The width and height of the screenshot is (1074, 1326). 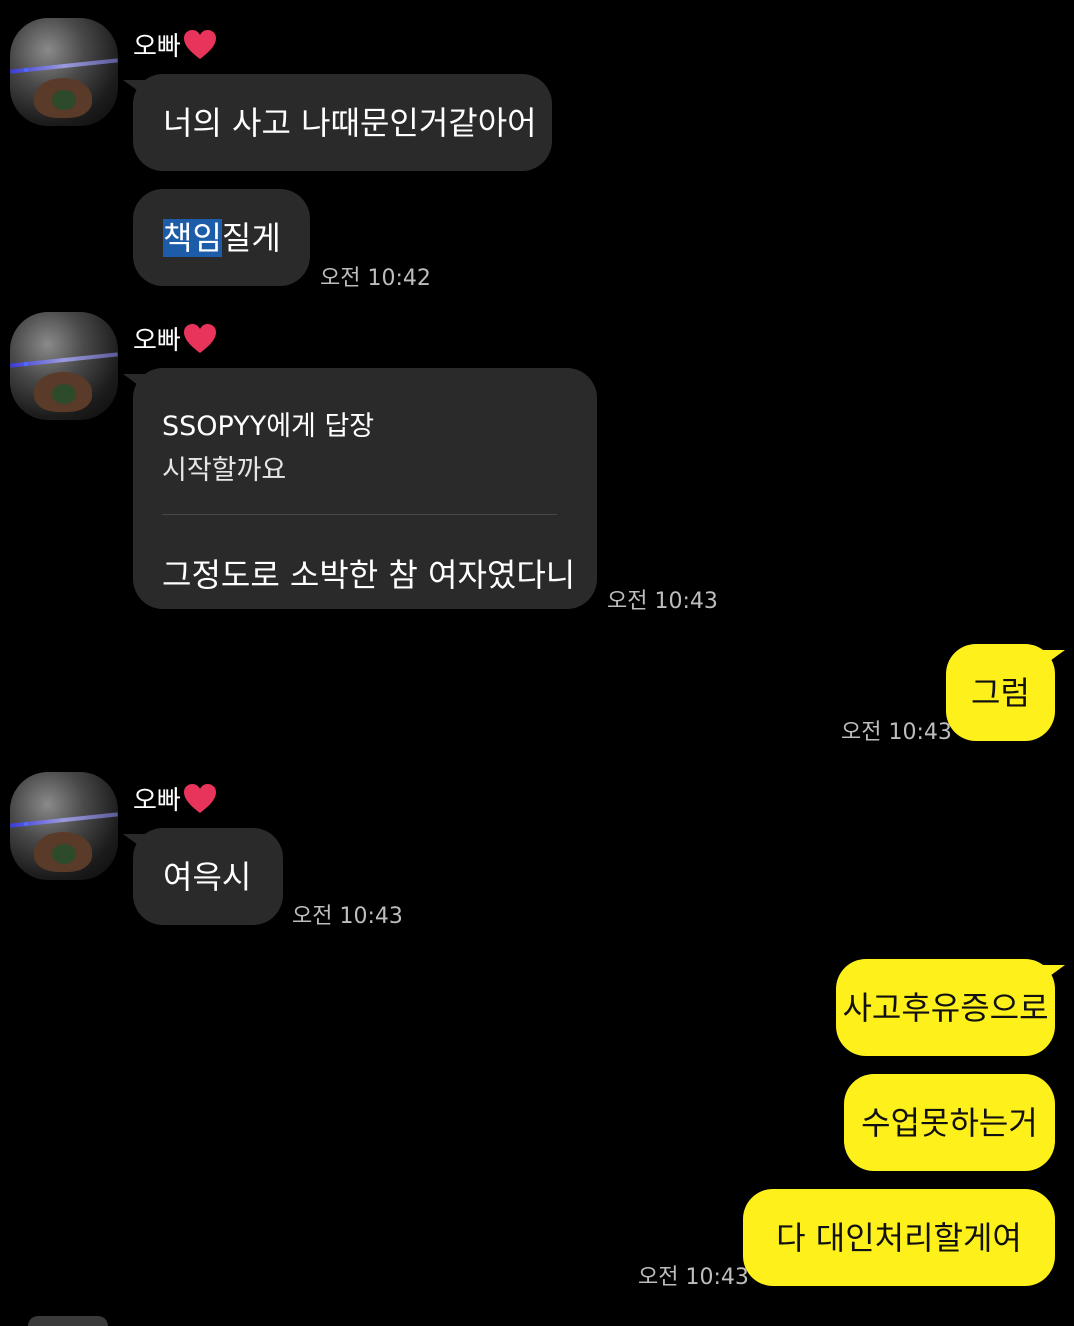 I want to click on reply-message-bubble: SSOPYY에게 답장 시작할까요 그정도로 소박한 참 여자였다니, so click(x=360, y=488).